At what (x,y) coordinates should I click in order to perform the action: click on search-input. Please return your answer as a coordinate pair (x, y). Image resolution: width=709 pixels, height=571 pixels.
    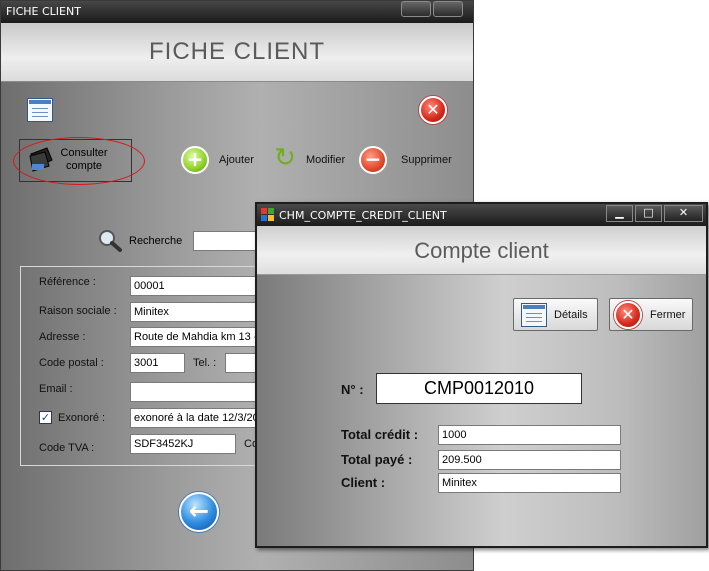
    Looking at the image, I should click on (228, 241).